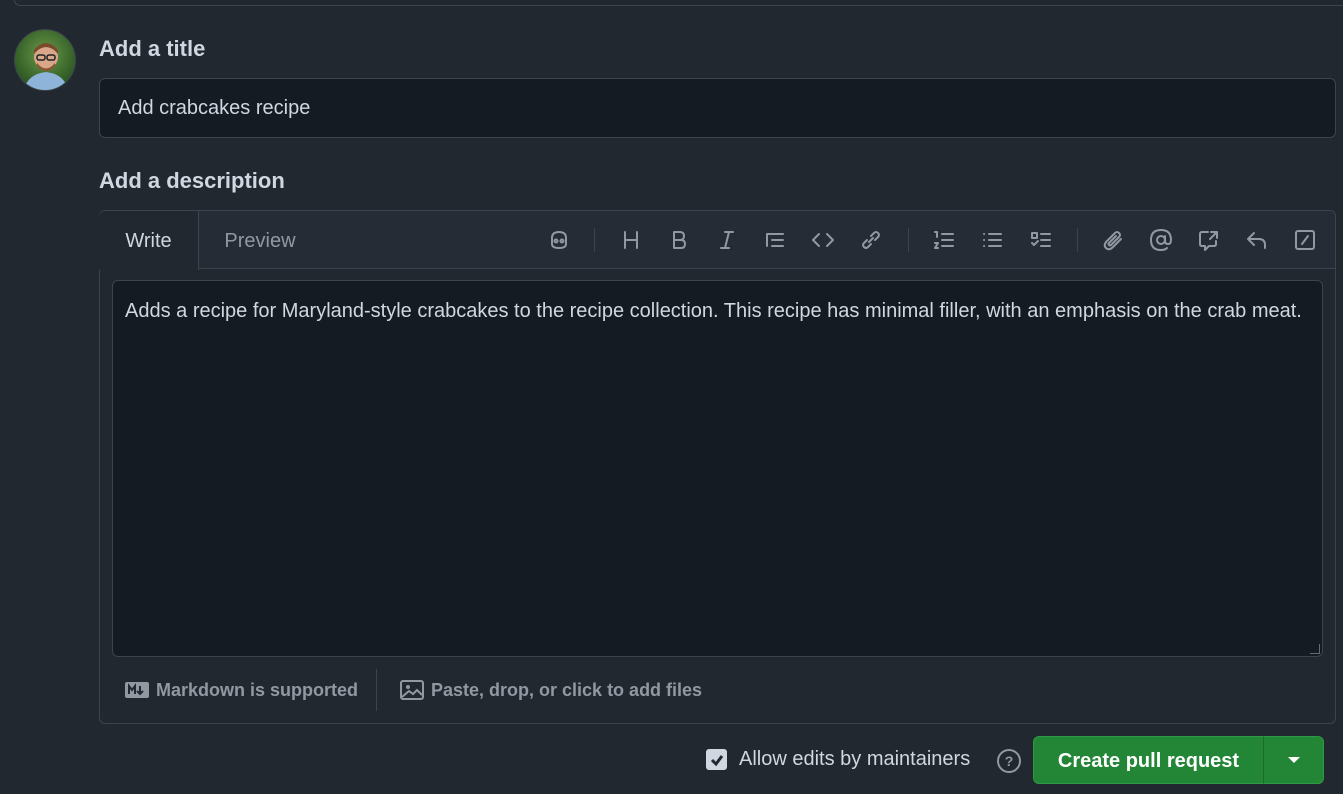 This screenshot has width=1343, height=794. What do you see at coordinates (717, 108) in the screenshot?
I see `title-input: Add crabcakes recipe` at bounding box center [717, 108].